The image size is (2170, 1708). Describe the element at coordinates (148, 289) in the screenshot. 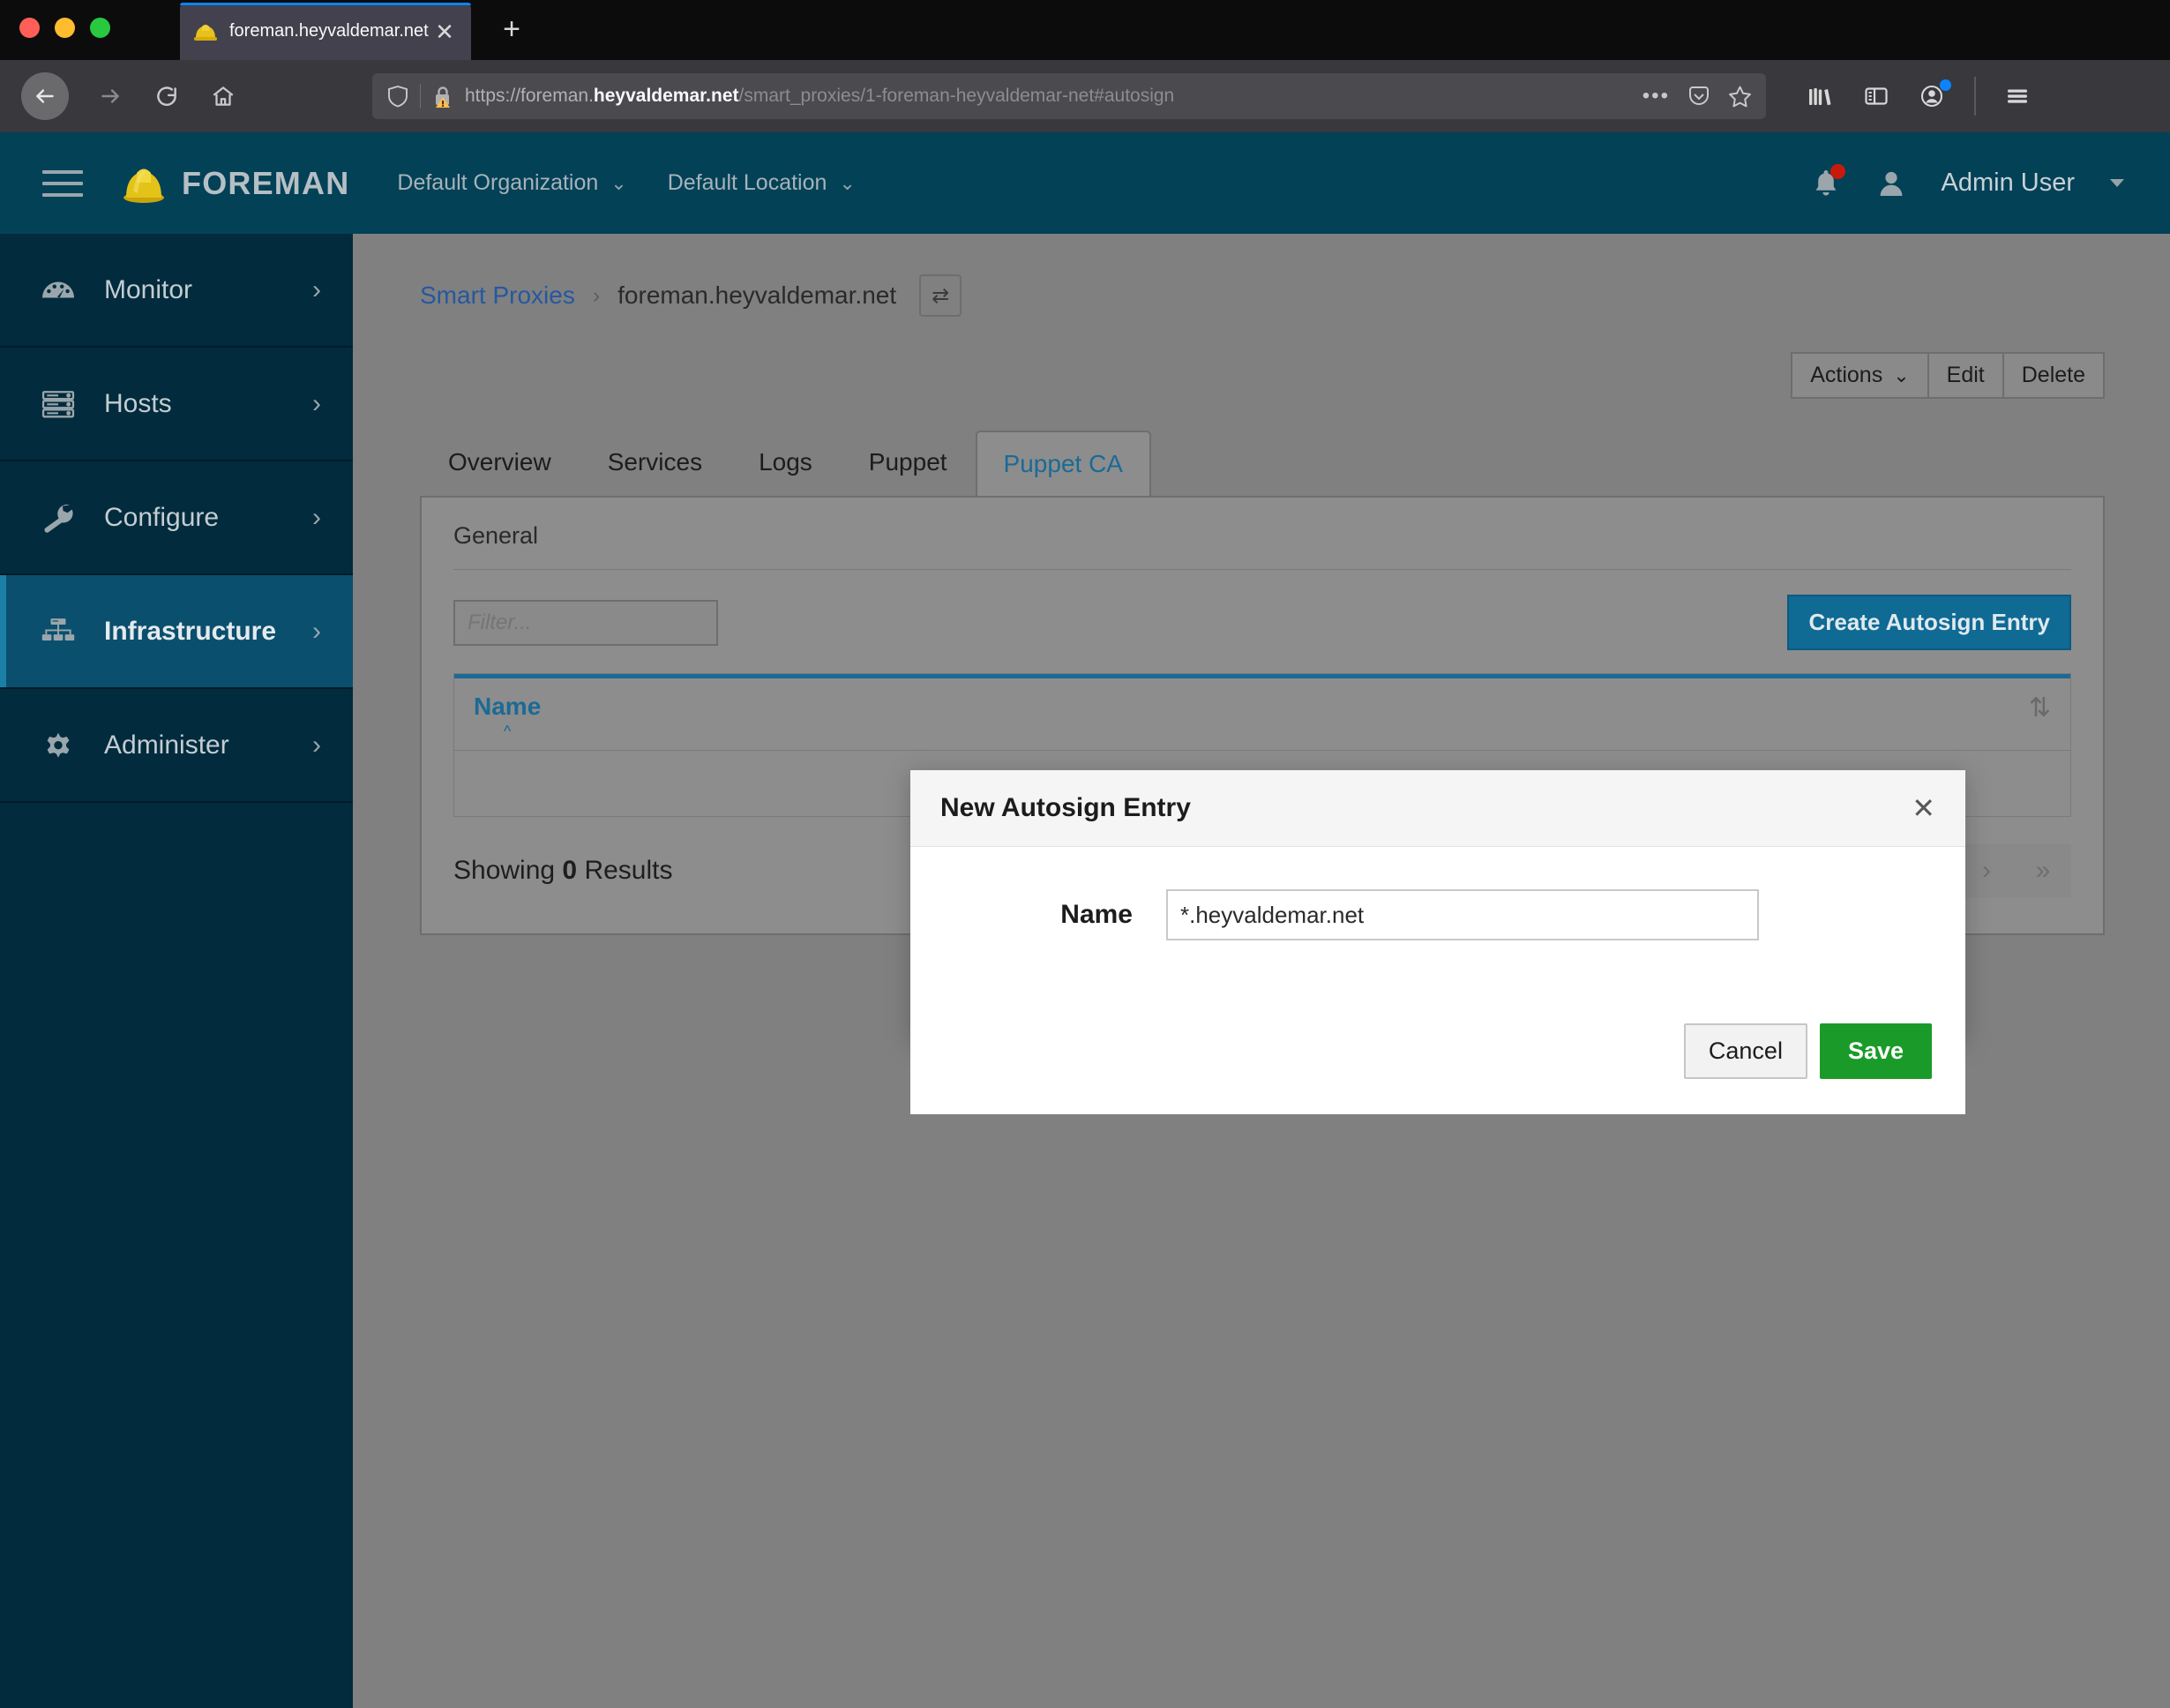

I see `sidebar-item-label: Monitor` at that location.